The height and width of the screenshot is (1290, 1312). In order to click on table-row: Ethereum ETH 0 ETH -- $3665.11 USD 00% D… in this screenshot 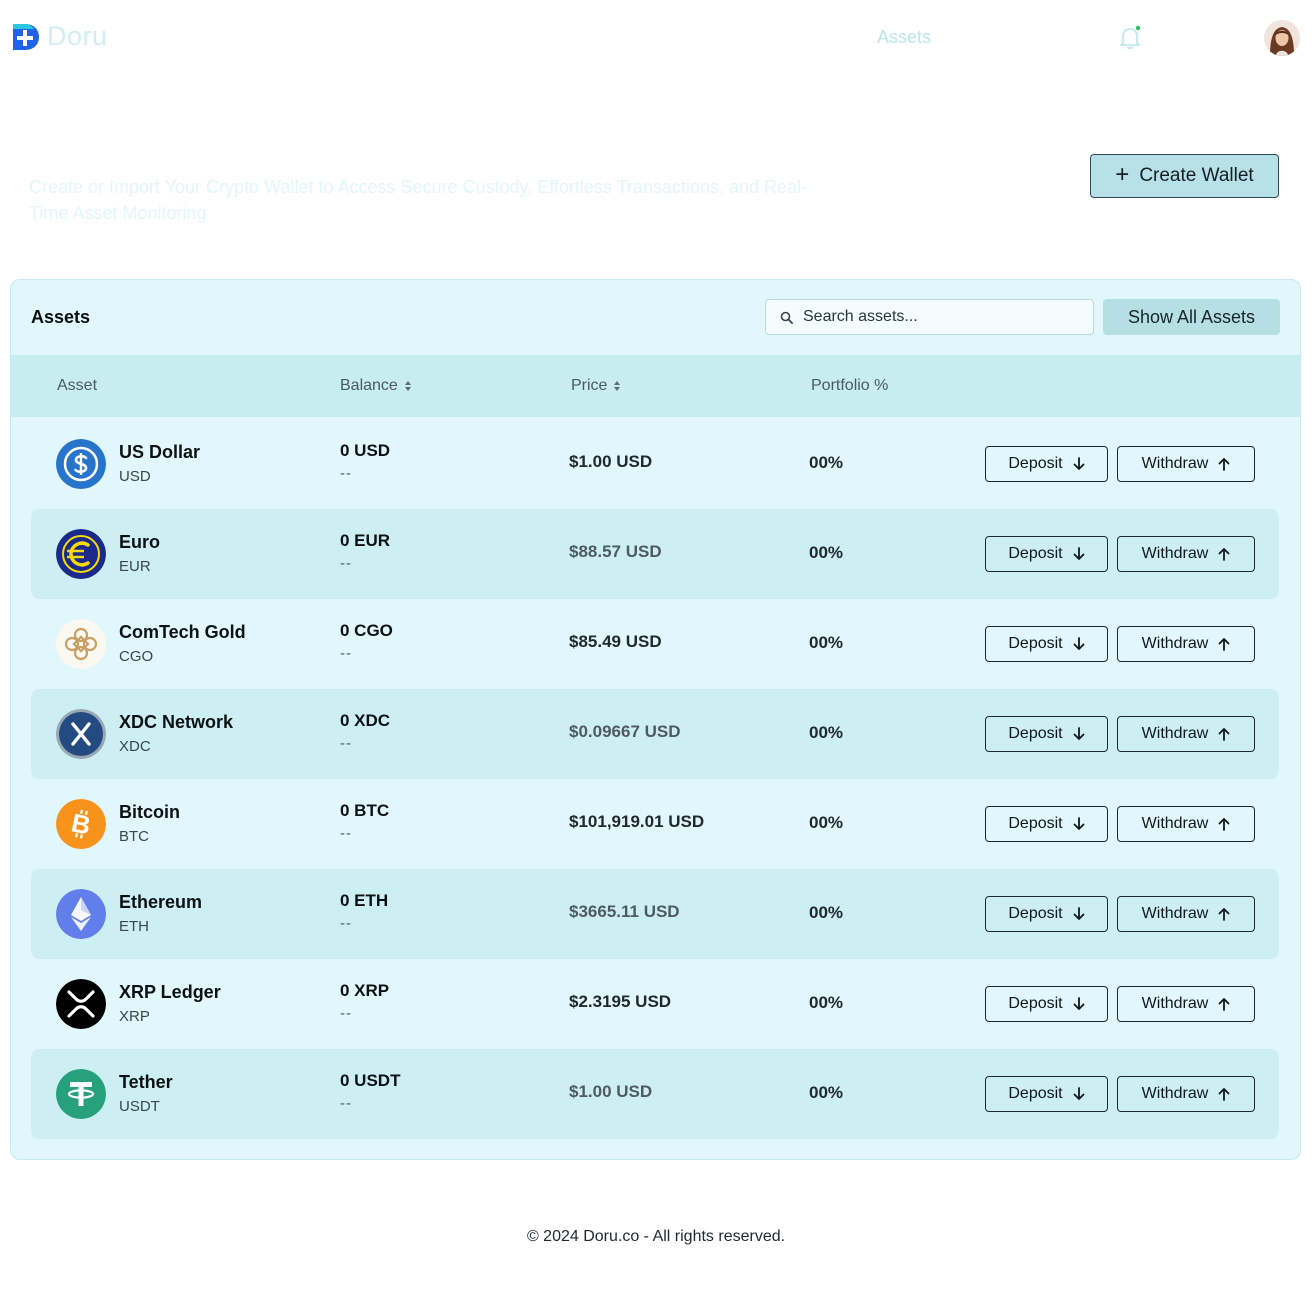, I will do `click(655, 914)`.